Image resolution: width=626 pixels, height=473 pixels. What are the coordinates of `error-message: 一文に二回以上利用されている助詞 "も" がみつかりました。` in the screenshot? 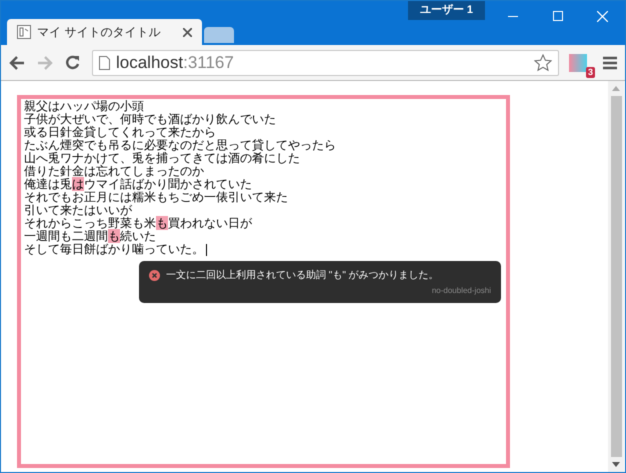 It's located at (302, 275).